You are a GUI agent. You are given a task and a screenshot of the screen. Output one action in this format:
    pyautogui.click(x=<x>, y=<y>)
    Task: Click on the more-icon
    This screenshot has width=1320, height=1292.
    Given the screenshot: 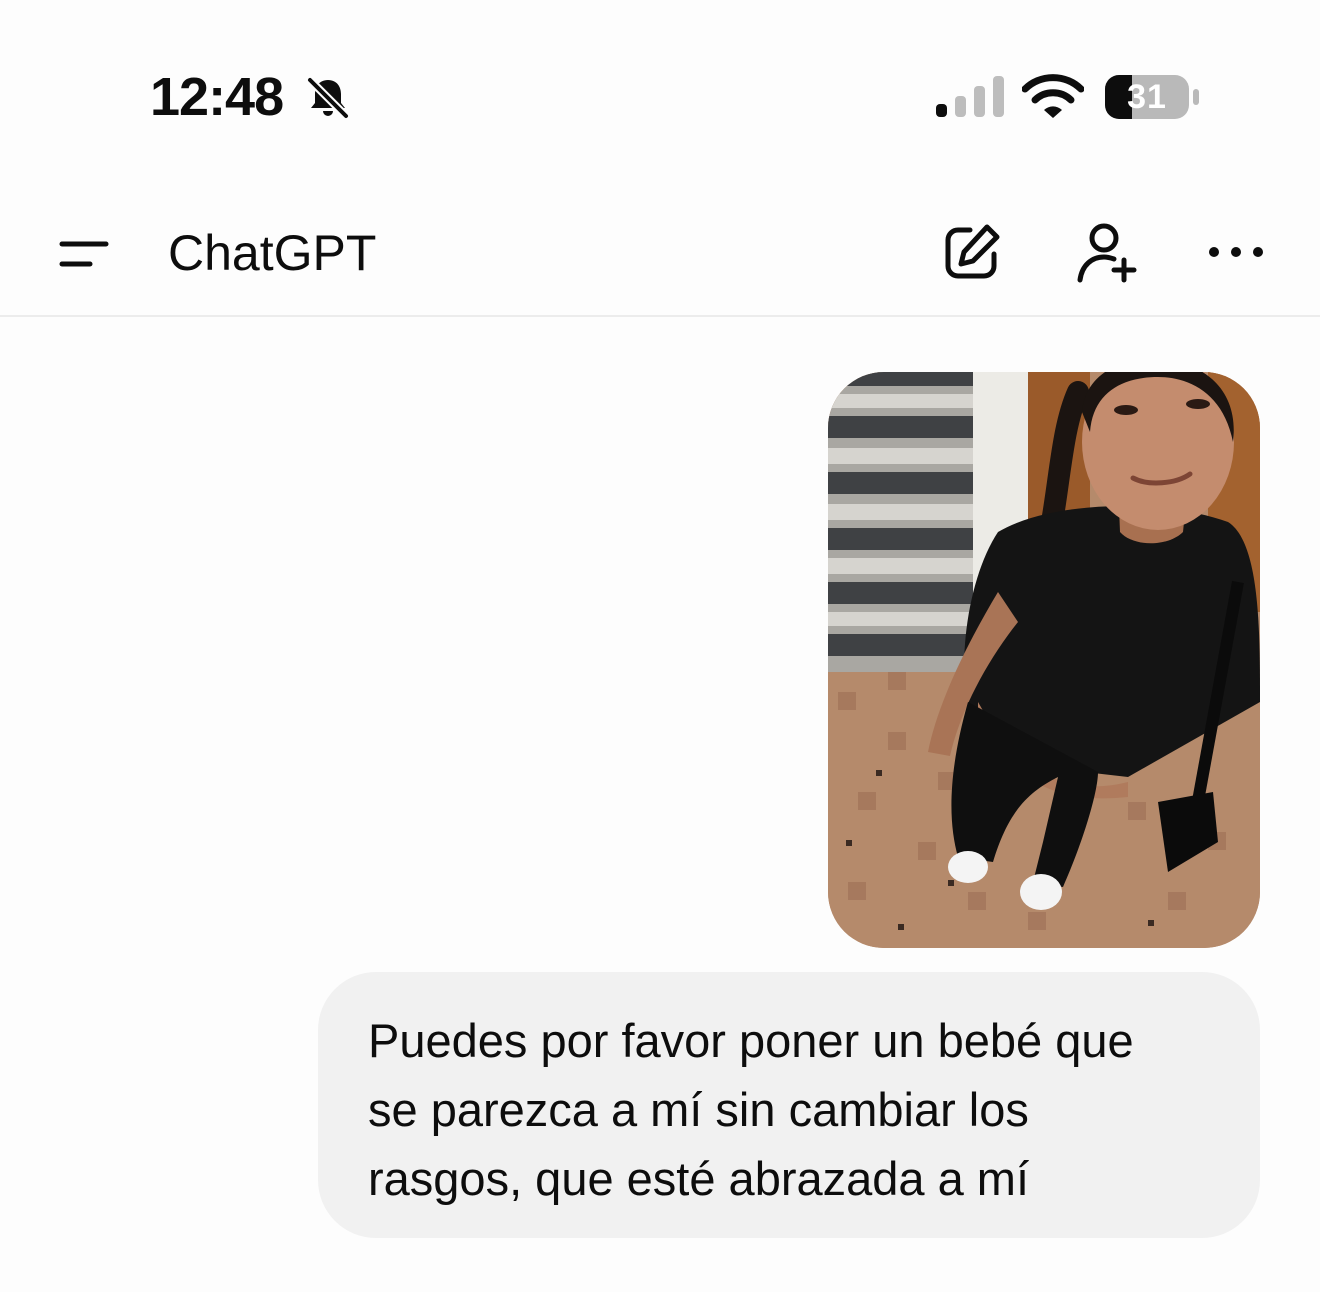 What is the action you would take?
    pyautogui.click(x=1236, y=252)
    